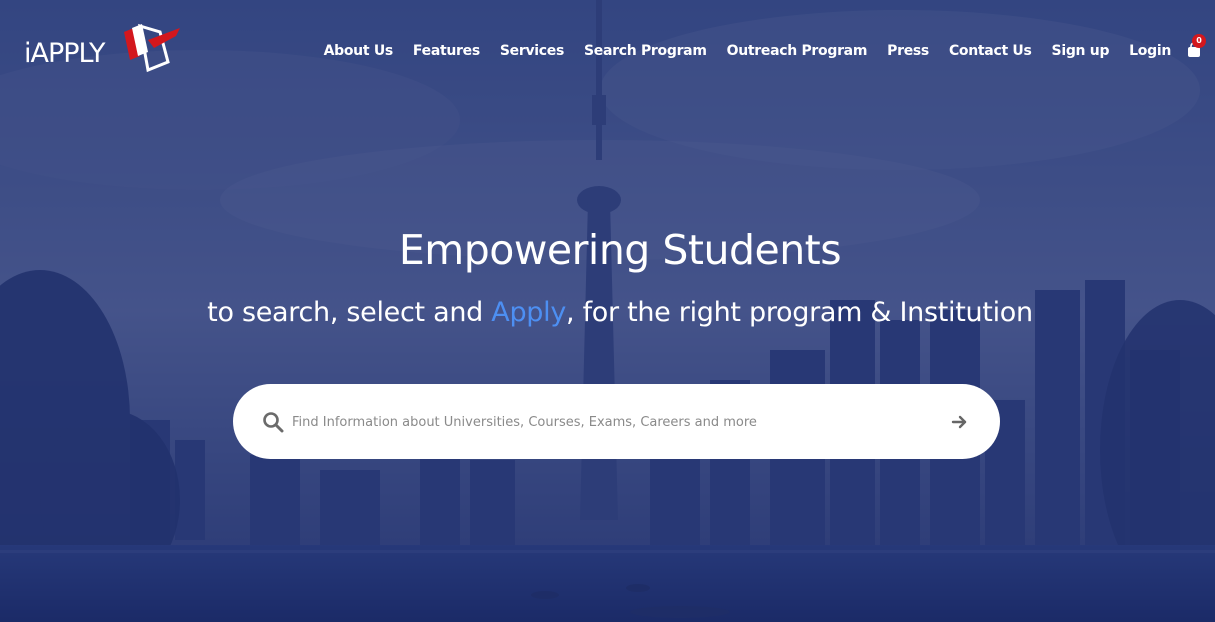 The image size is (1215, 622). What do you see at coordinates (349, 312) in the screenshot?
I see `subheadline-before: to search, select and` at bounding box center [349, 312].